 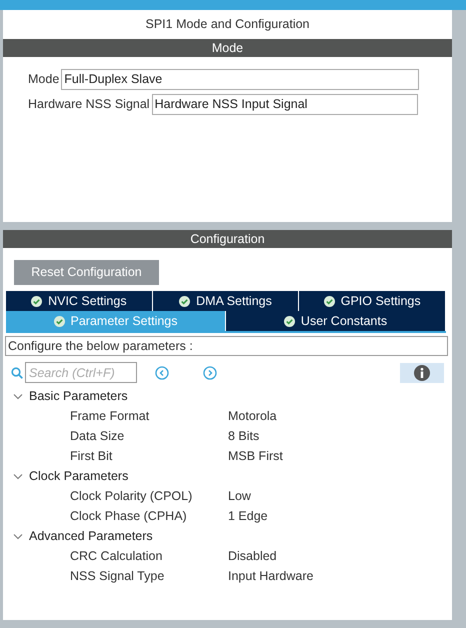 What do you see at coordinates (226, 301) in the screenshot?
I see `tab: DMA Settings` at bounding box center [226, 301].